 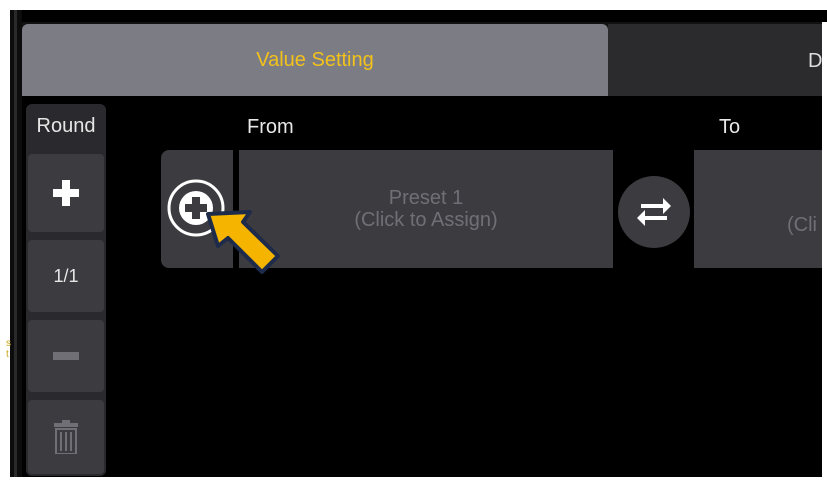 What do you see at coordinates (413, 5) in the screenshot?
I see `window-frame-top` at bounding box center [413, 5].